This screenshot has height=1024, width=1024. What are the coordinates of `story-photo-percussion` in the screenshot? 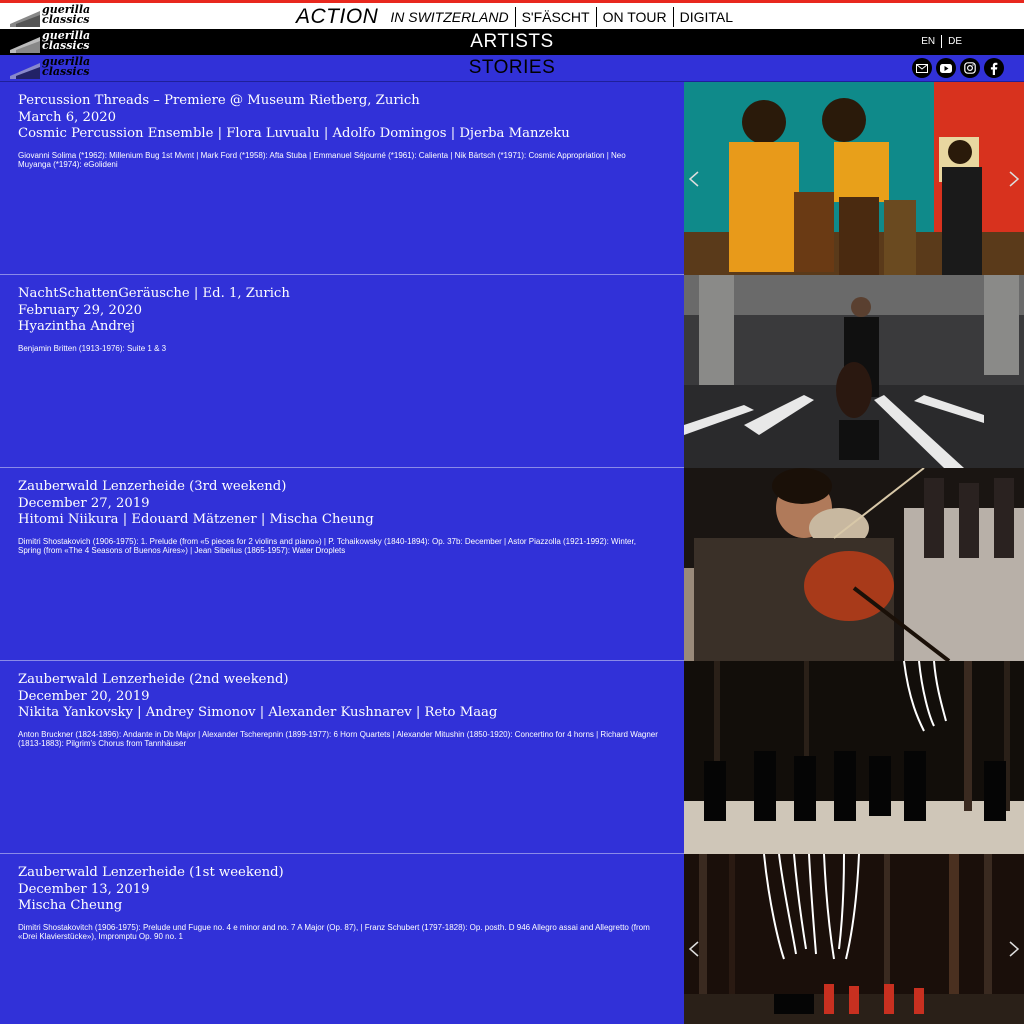 It's located at (854, 178).